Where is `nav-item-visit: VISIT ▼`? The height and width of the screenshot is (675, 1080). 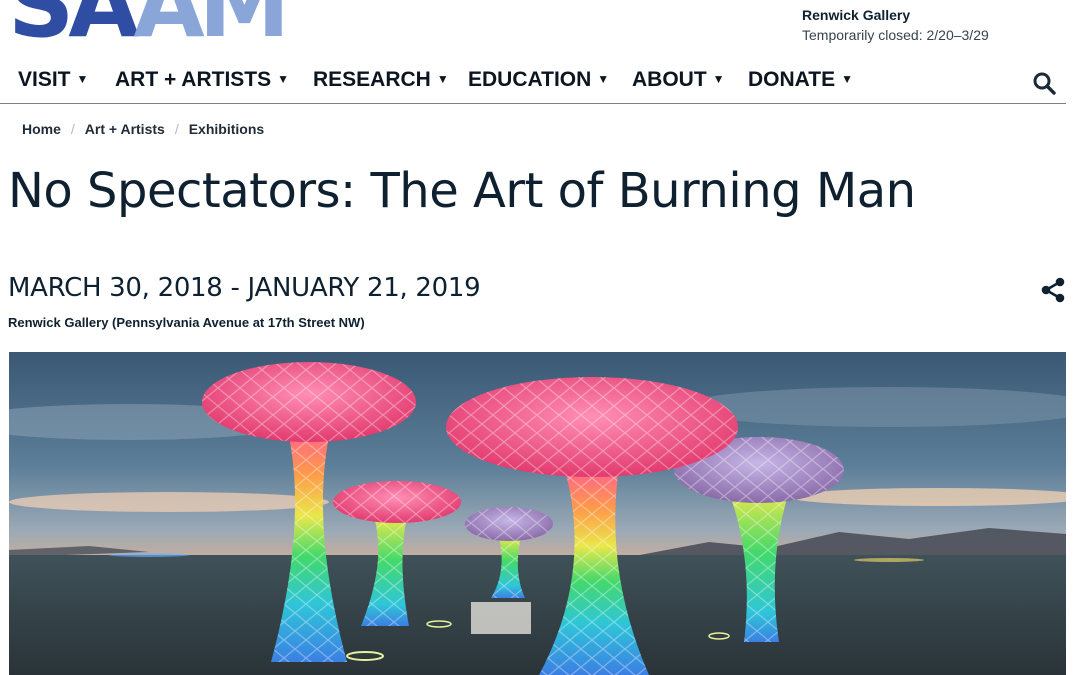 nav-item-visit: VISIT ▼ is located at coordinates (53, 80).